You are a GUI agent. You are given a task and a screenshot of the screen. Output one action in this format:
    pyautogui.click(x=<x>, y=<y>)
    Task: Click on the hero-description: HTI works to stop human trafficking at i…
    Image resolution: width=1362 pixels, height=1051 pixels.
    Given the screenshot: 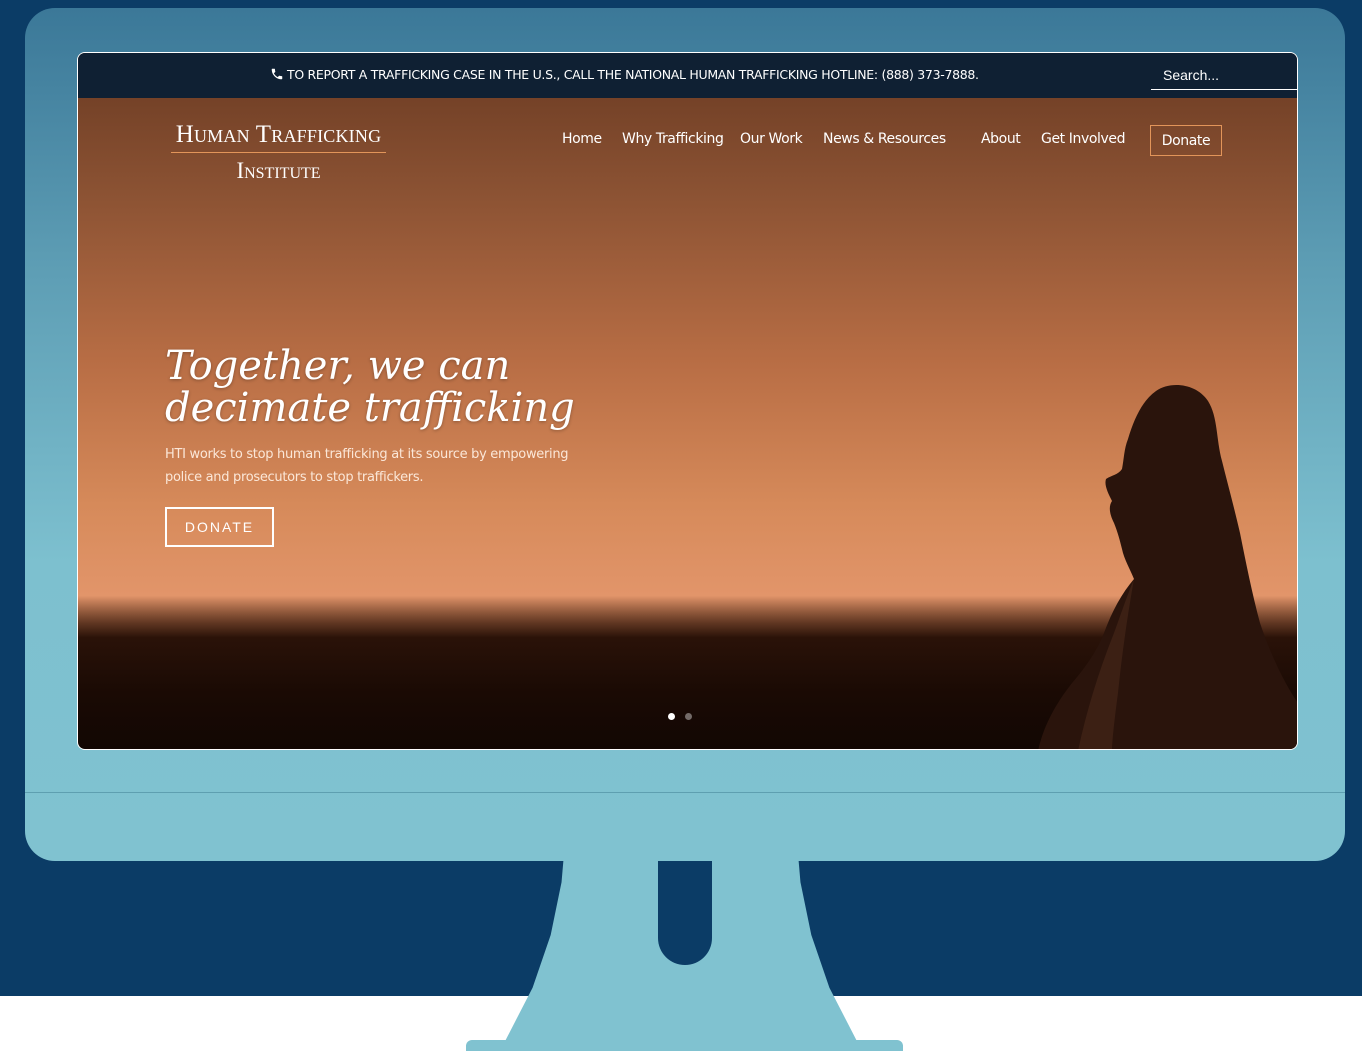 What is the action you would take?
    pyautogui.click(x=367, y=466)
    